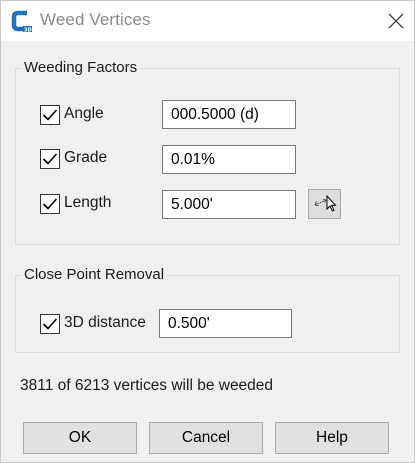 The image size is (415, 463). I want to click on 3d-distance-label: 3D distance, so click(105, 322).